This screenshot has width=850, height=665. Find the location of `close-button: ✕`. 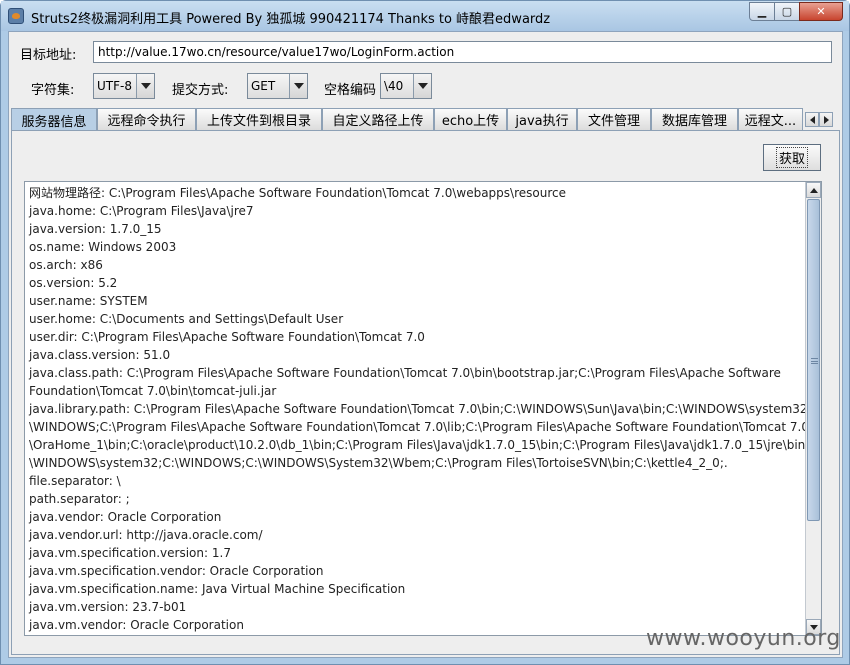

close-button: ✕ is located at coordinates (821, 11).